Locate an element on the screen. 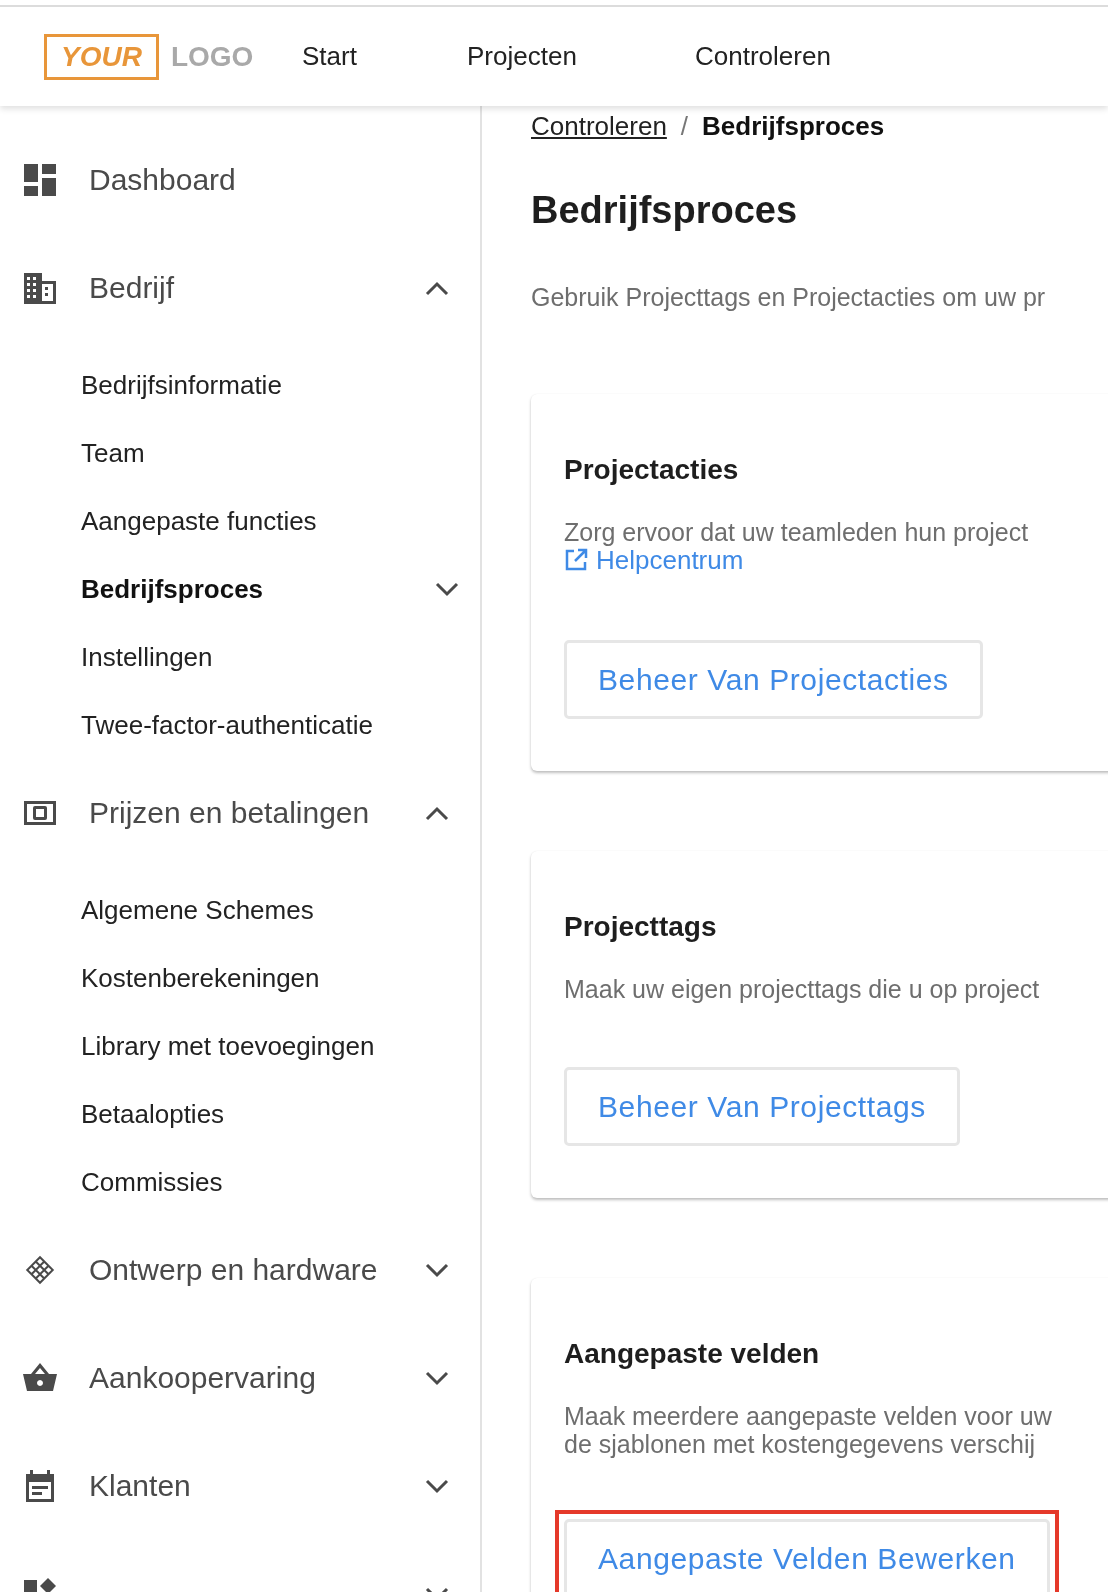 This screenshot has height=1592, width=1108. nav-link: Controleren is located at coordinates (763, 56).